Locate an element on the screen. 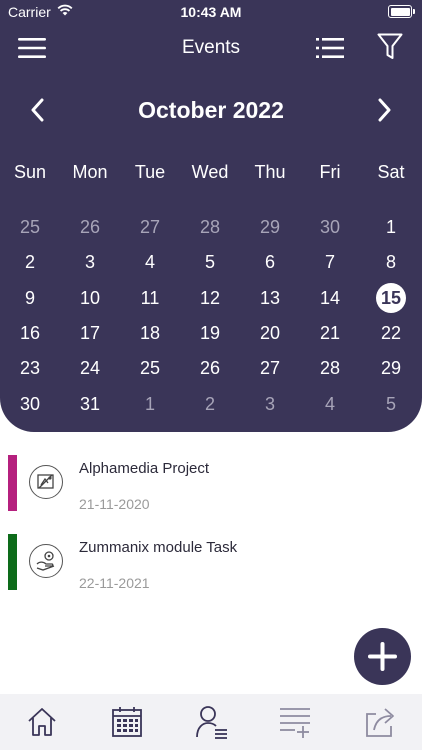  calendar-day: 24 is located at coordinates (90, 368).